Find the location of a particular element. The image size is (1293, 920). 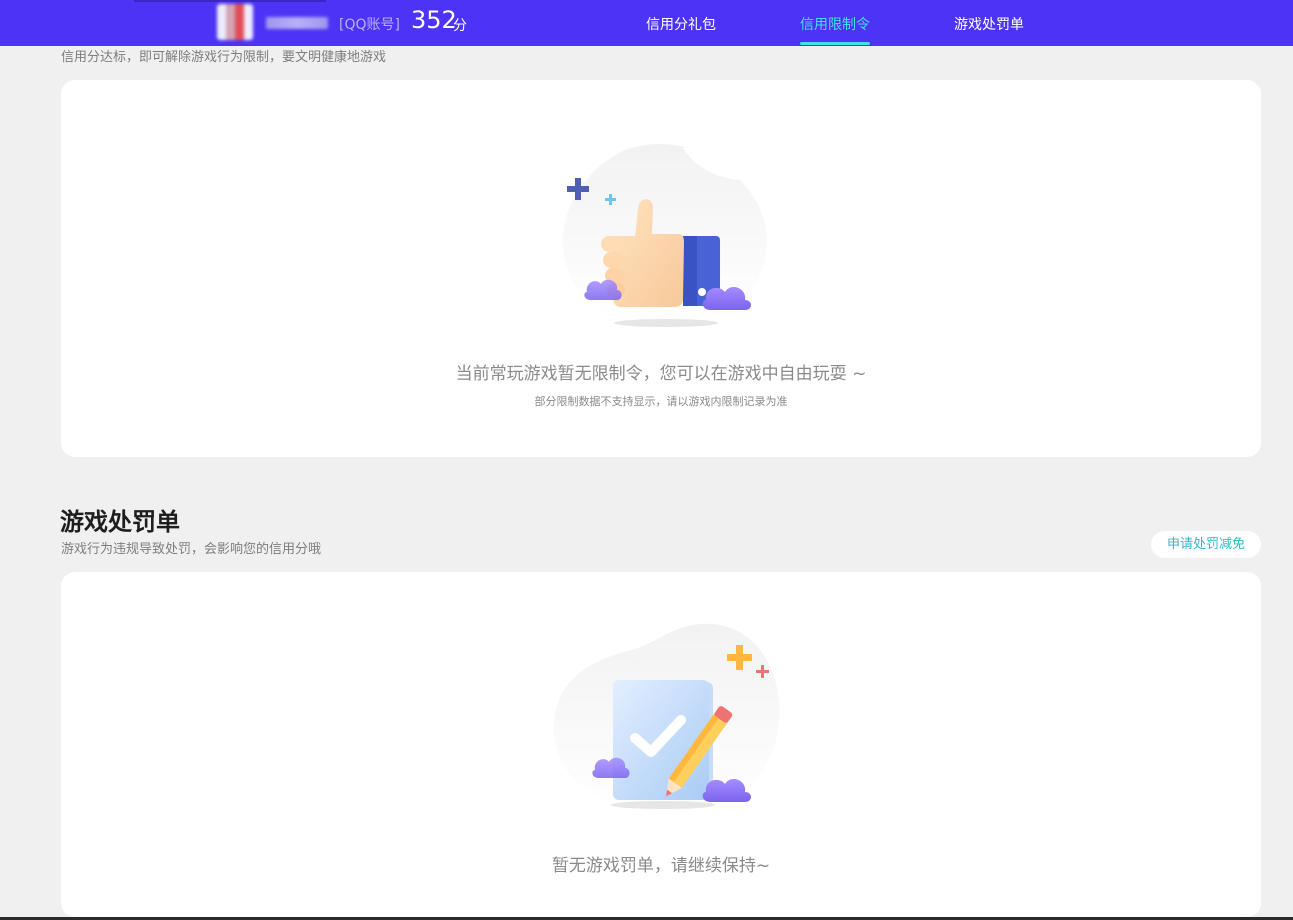

thumbs-up-illustration is located at coordinates (664, 235).